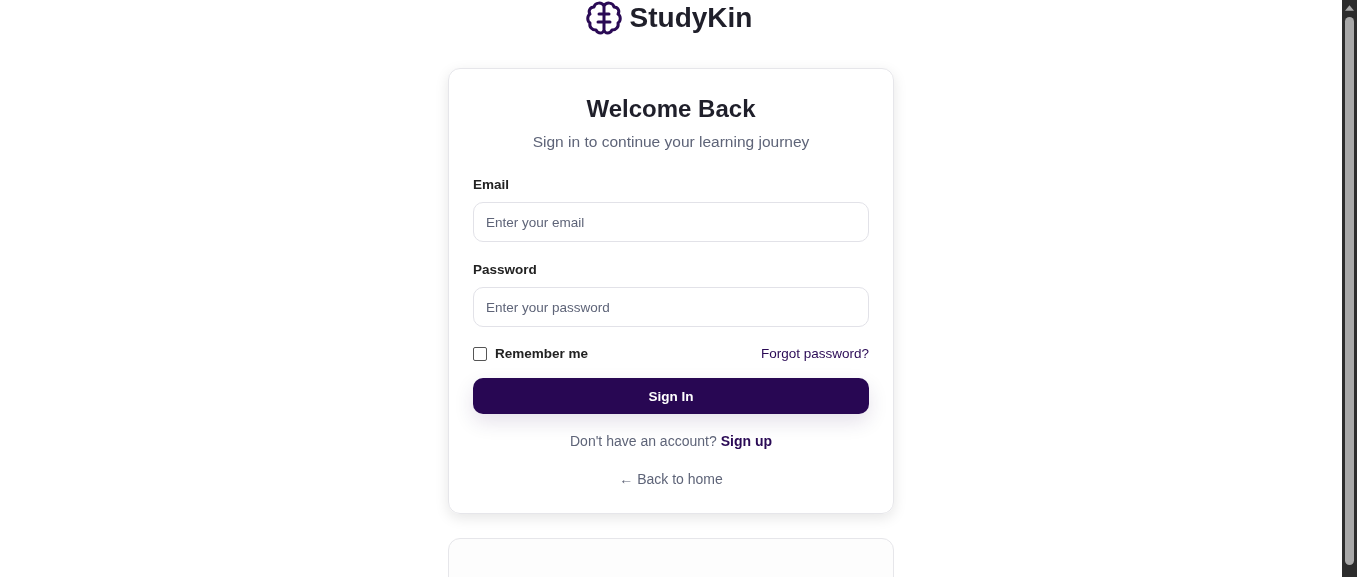 This screenshot has height=577, width=1357. I want to click on brand-name: StudyKin, so click(691, 18).